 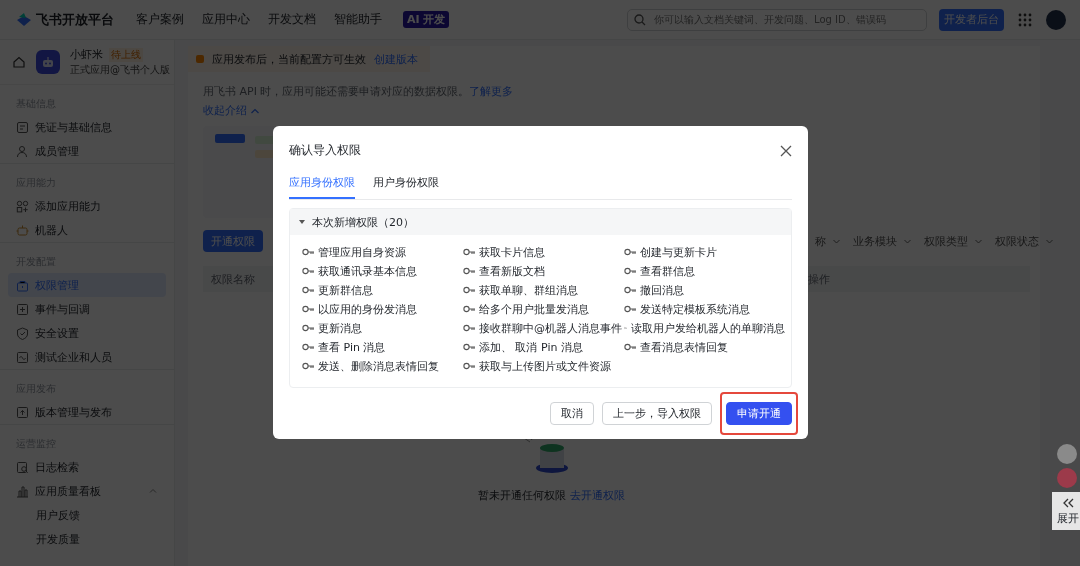 I want to click on permission-name: 查看群信息, so click(x=667, y=271).